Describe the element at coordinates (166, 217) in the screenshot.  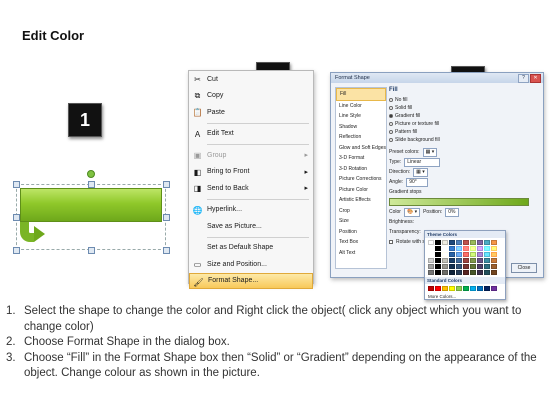
I see `resize-handle-right` at that location.